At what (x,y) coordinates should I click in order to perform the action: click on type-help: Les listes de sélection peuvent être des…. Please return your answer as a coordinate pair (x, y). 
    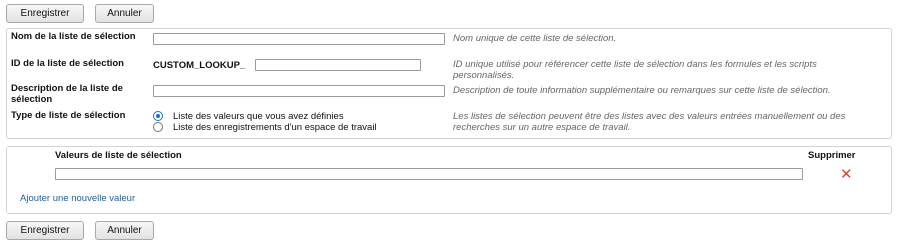
    Looking at the image, I should click on (649, 122).